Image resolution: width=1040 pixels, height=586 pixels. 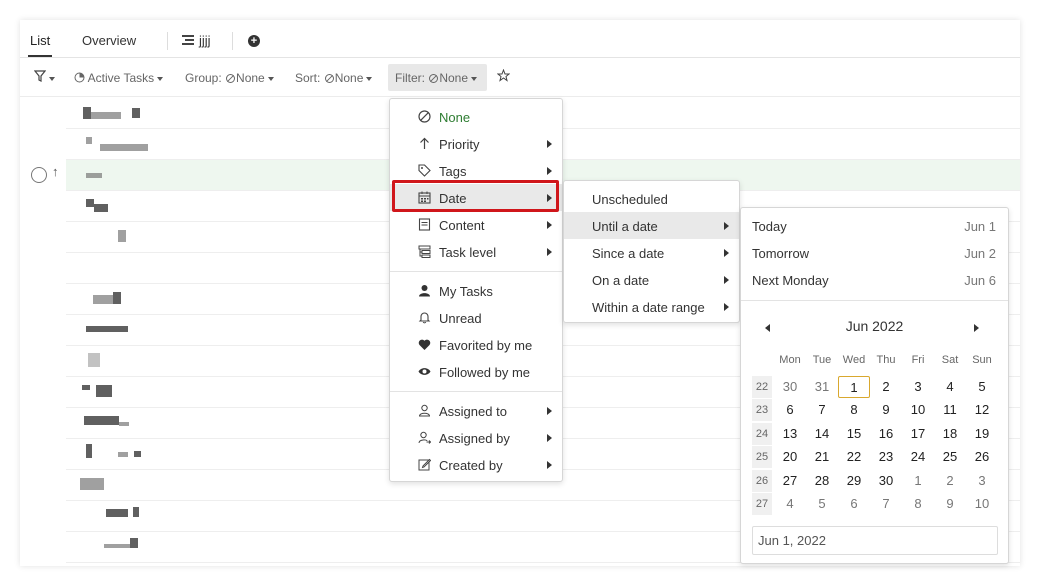 What do you see at coordinates (982, 434) in the screenshot?
I see `calendar-day: 19` at bounding box center [982, 434].